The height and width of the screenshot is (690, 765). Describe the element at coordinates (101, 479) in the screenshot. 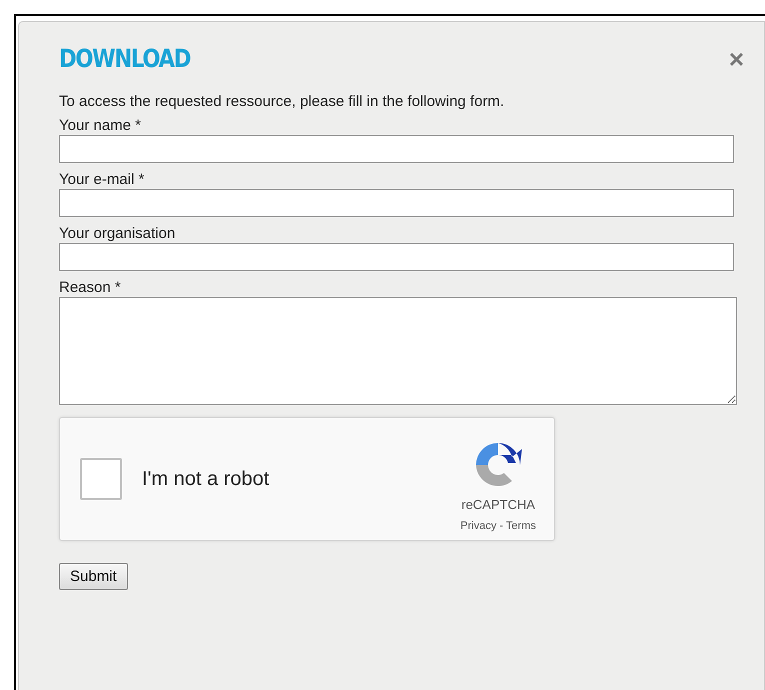

I see `captcha-checkbox` at that location.